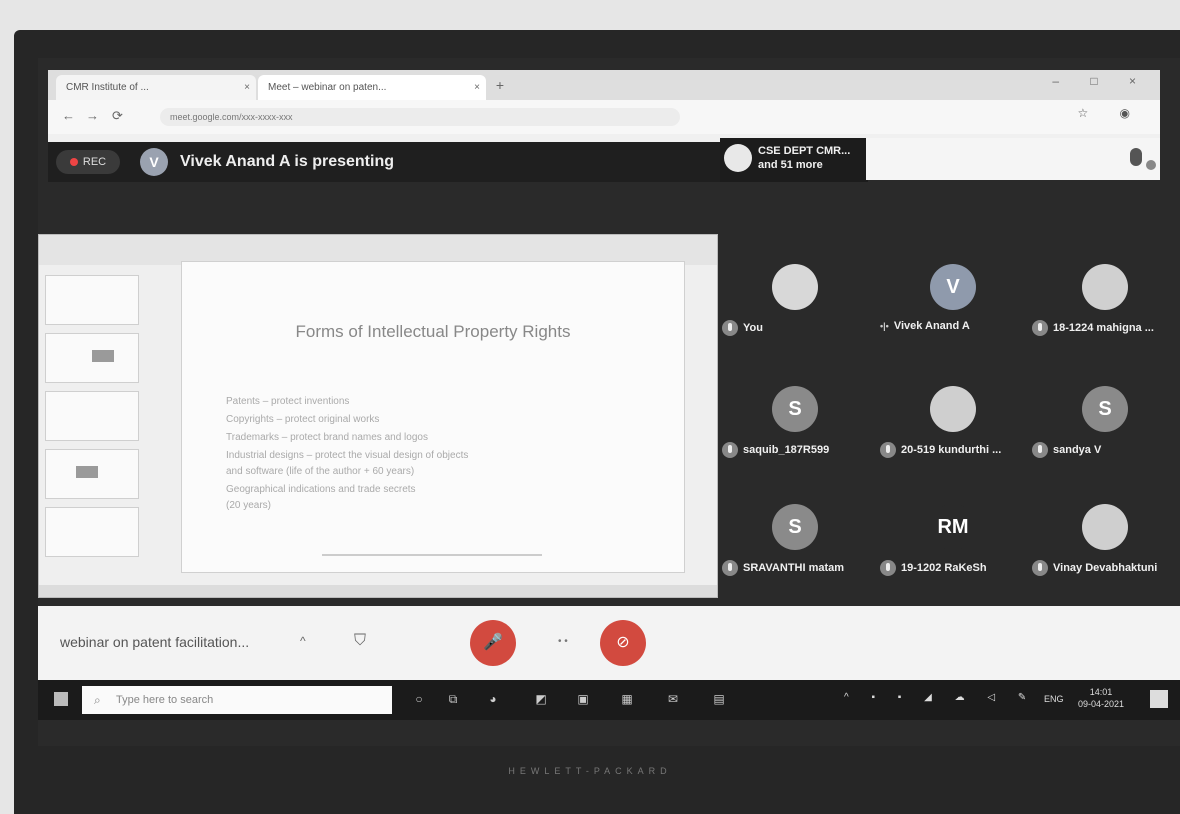 The image size is (1180, 814). I want to click on participants-line2: and 51 more, so click(790, 165).